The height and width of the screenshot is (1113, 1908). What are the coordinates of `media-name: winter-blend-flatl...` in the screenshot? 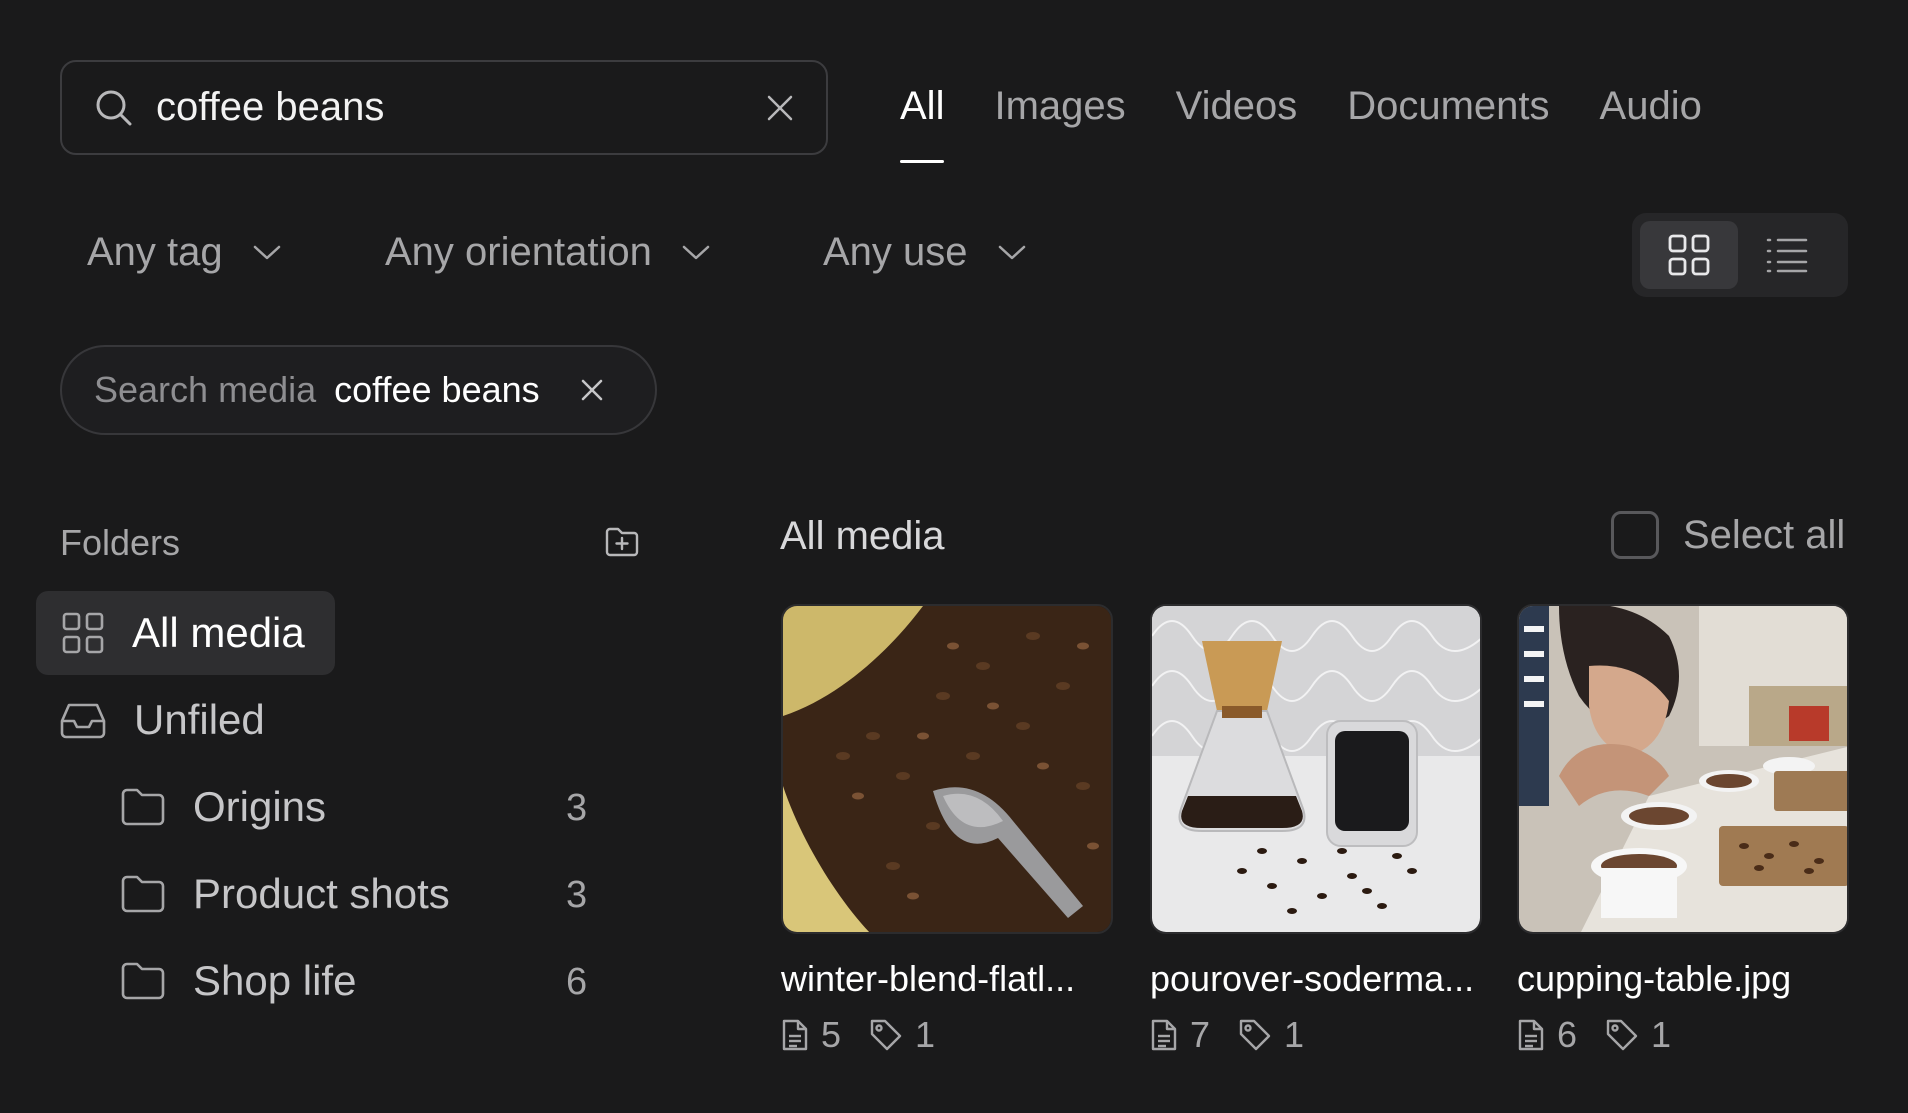 It's located at (928, 978).